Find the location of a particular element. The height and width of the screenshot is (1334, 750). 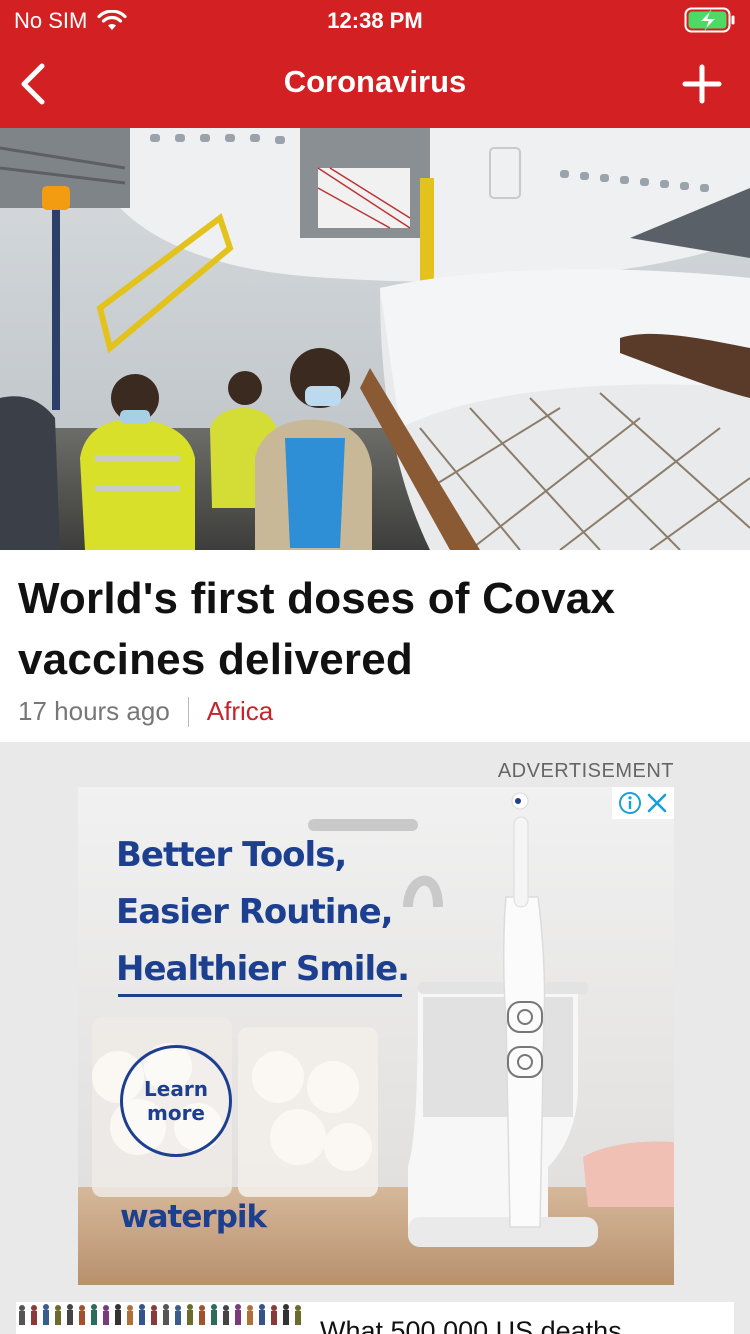

page-title: Coronavirus is located at coordinates (375, 81).